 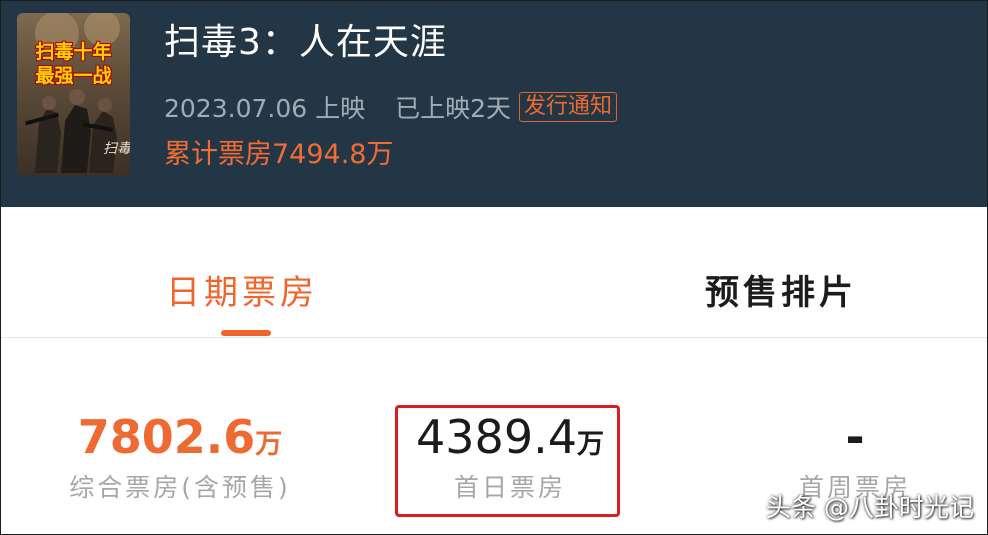 What do you see at coordinates (568, 107) in the screenshot?
I see `release-notice-tag: 发行通知` at bounding box center [568, 107].